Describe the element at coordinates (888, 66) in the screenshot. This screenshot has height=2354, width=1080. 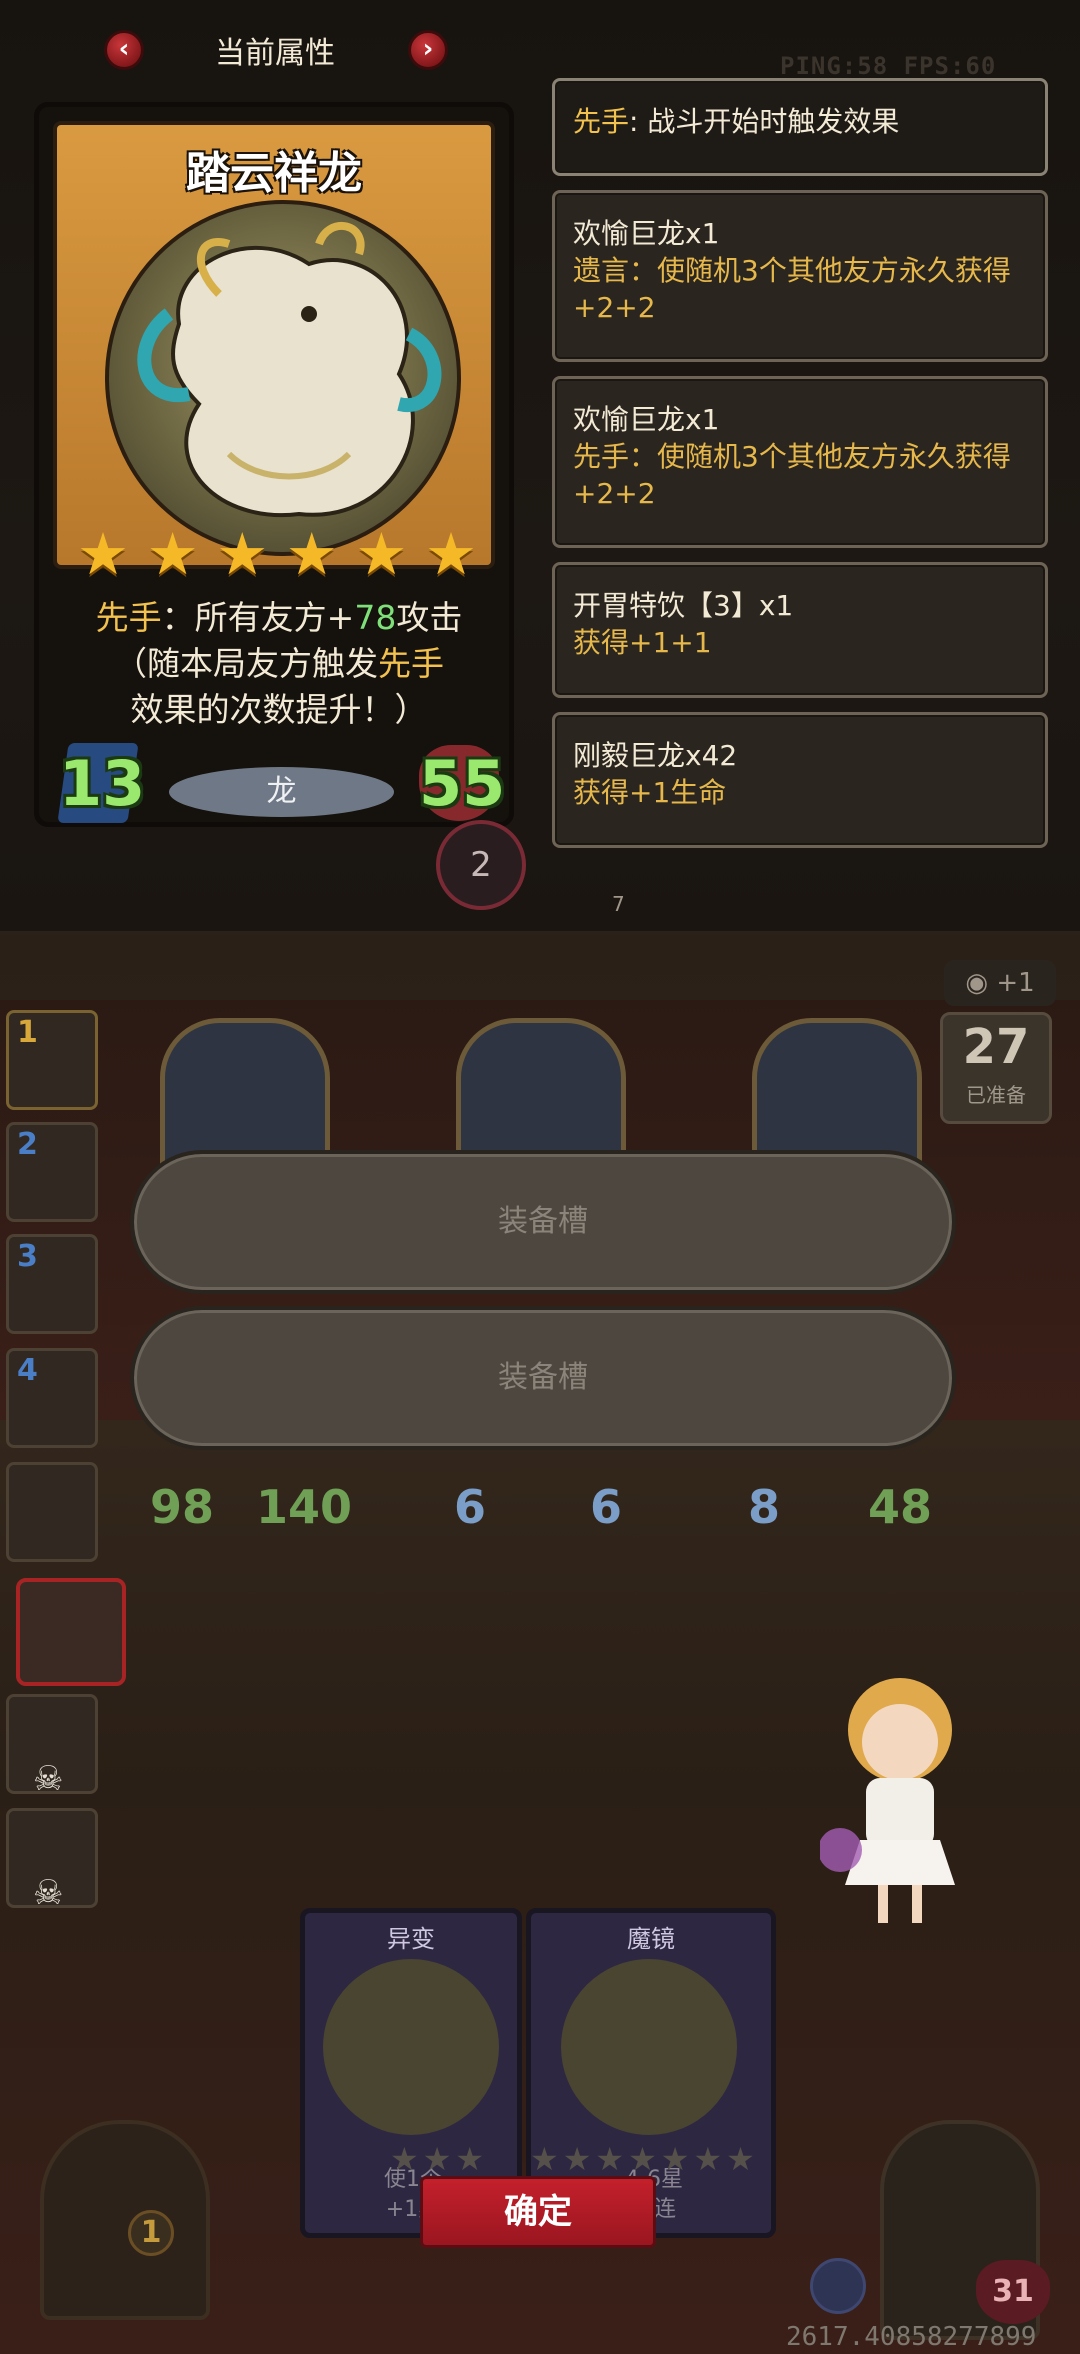
I see `ping-fps-readout: PING:58 FPS:60` at that location.